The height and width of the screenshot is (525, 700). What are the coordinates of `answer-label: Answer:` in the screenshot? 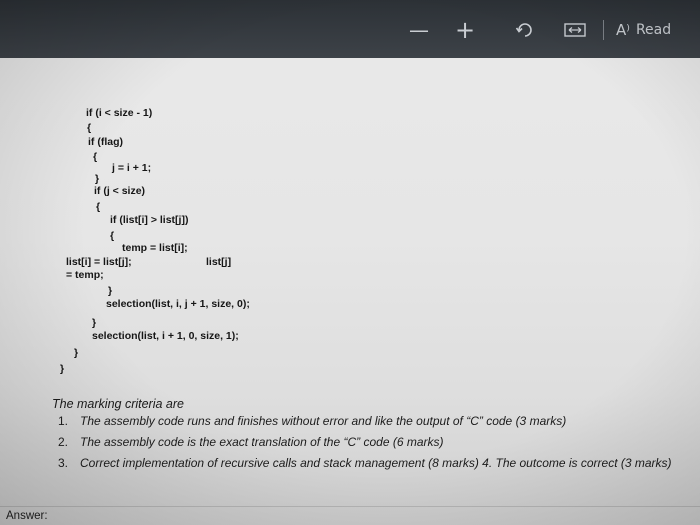 It's located at (27, 516).